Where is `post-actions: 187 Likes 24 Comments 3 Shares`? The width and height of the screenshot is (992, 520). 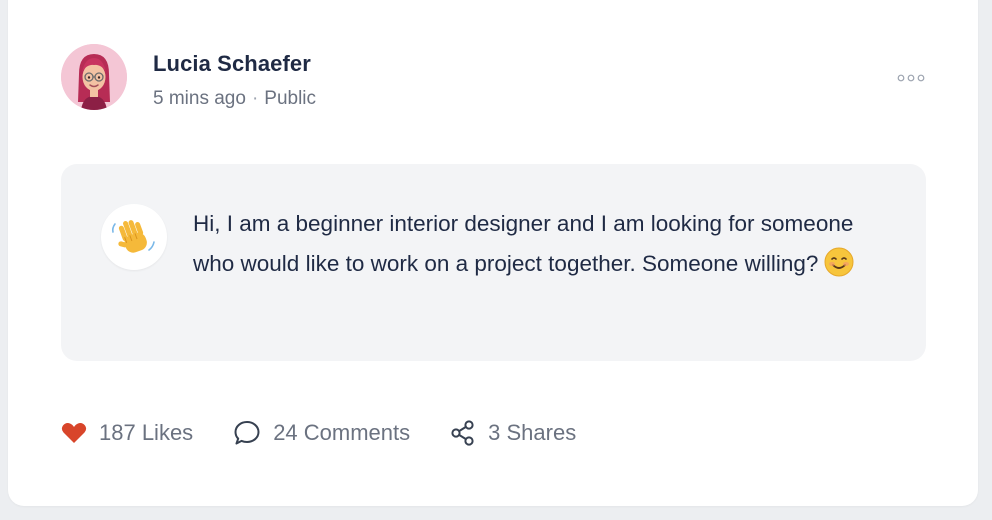
post-actions: 187 Likes 24 Comments 3 Shares is located at coordinates (318, 433).